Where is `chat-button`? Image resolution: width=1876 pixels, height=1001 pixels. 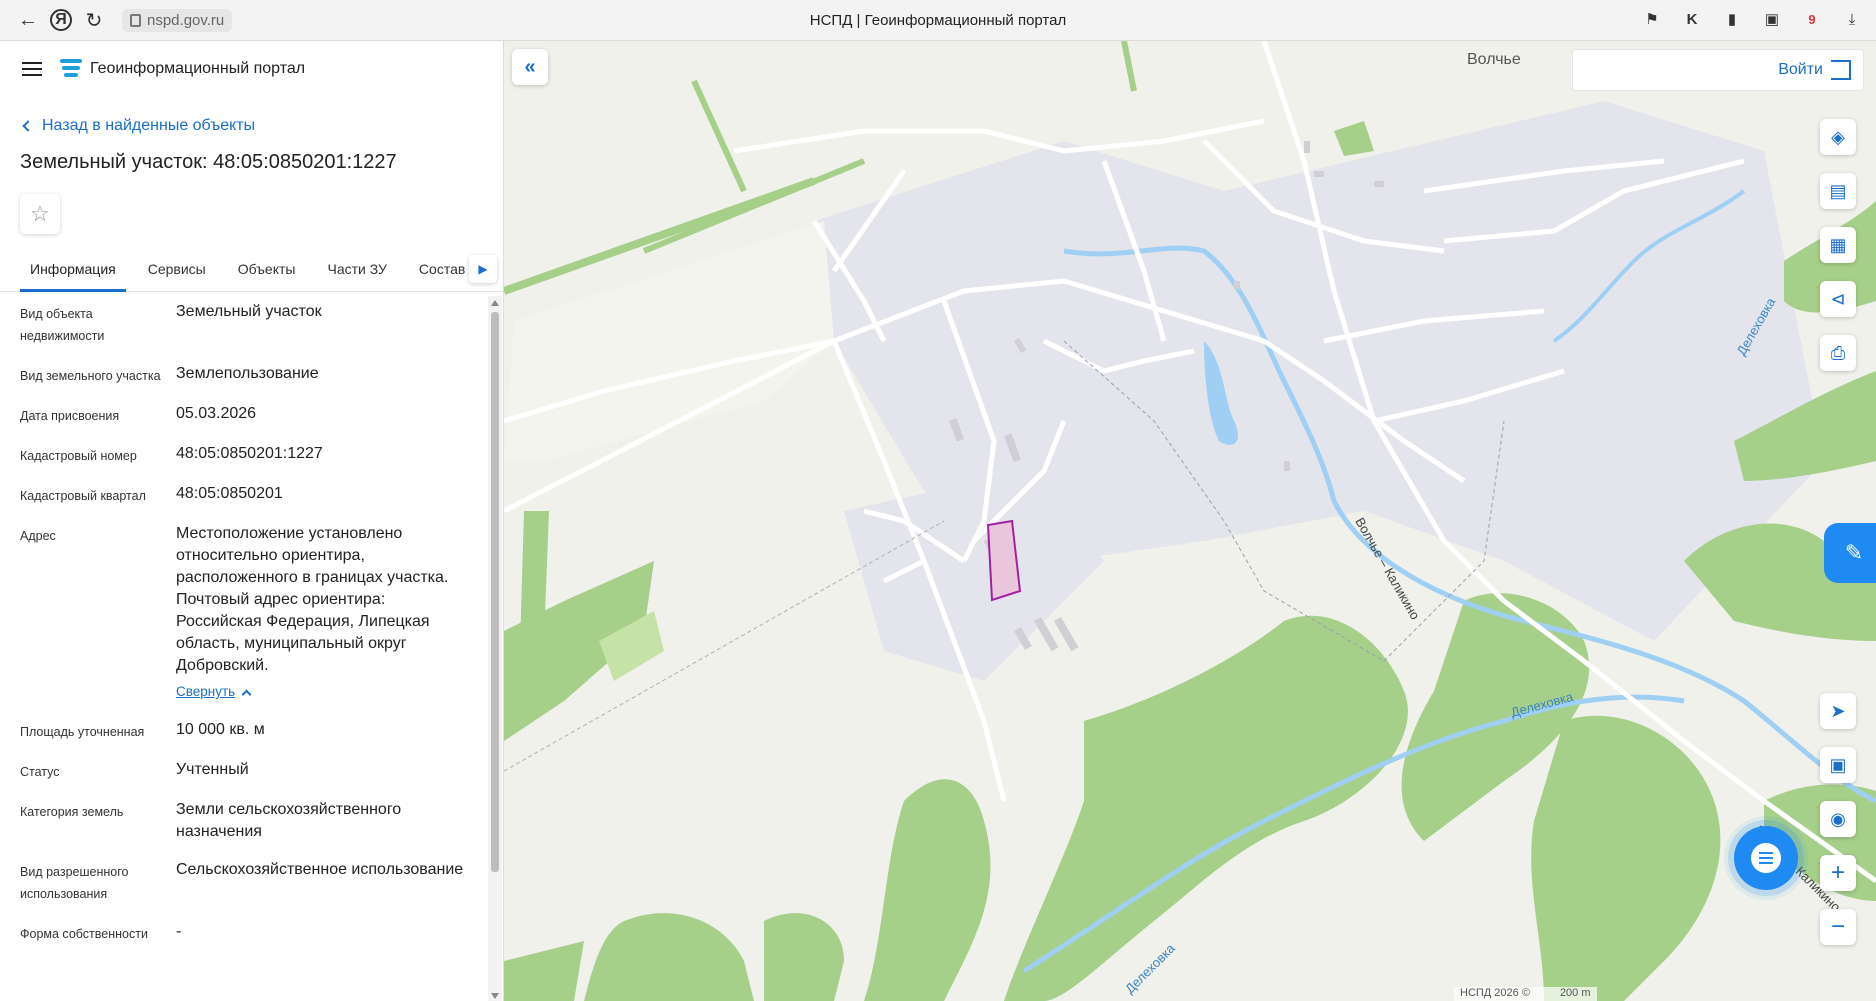
chat-button is located at coordinates (1766, 858).